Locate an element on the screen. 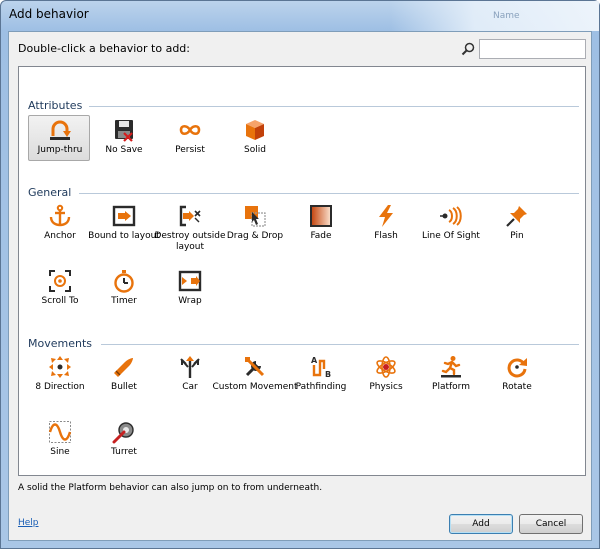 The width and height of the screenshot is (600, 549). wrench-screwdriver-icon is located at coordinates (255, 367).